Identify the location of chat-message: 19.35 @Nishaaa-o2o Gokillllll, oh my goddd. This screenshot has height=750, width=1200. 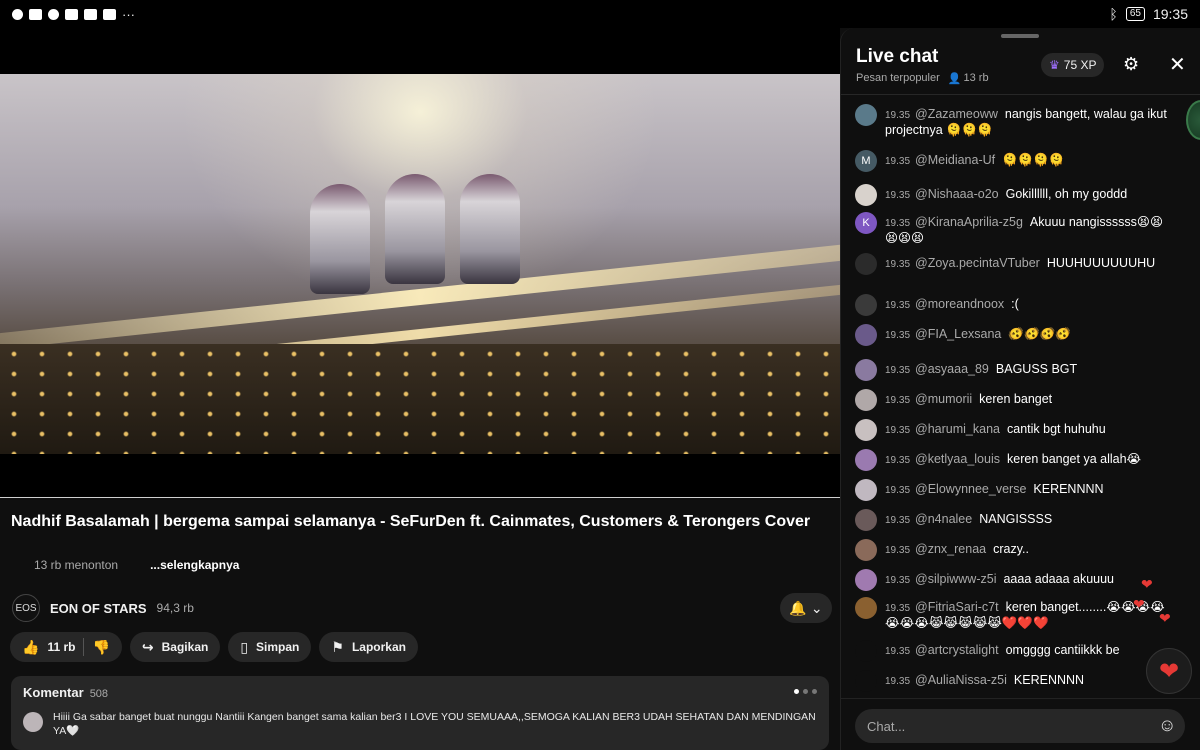
(1015, 195).